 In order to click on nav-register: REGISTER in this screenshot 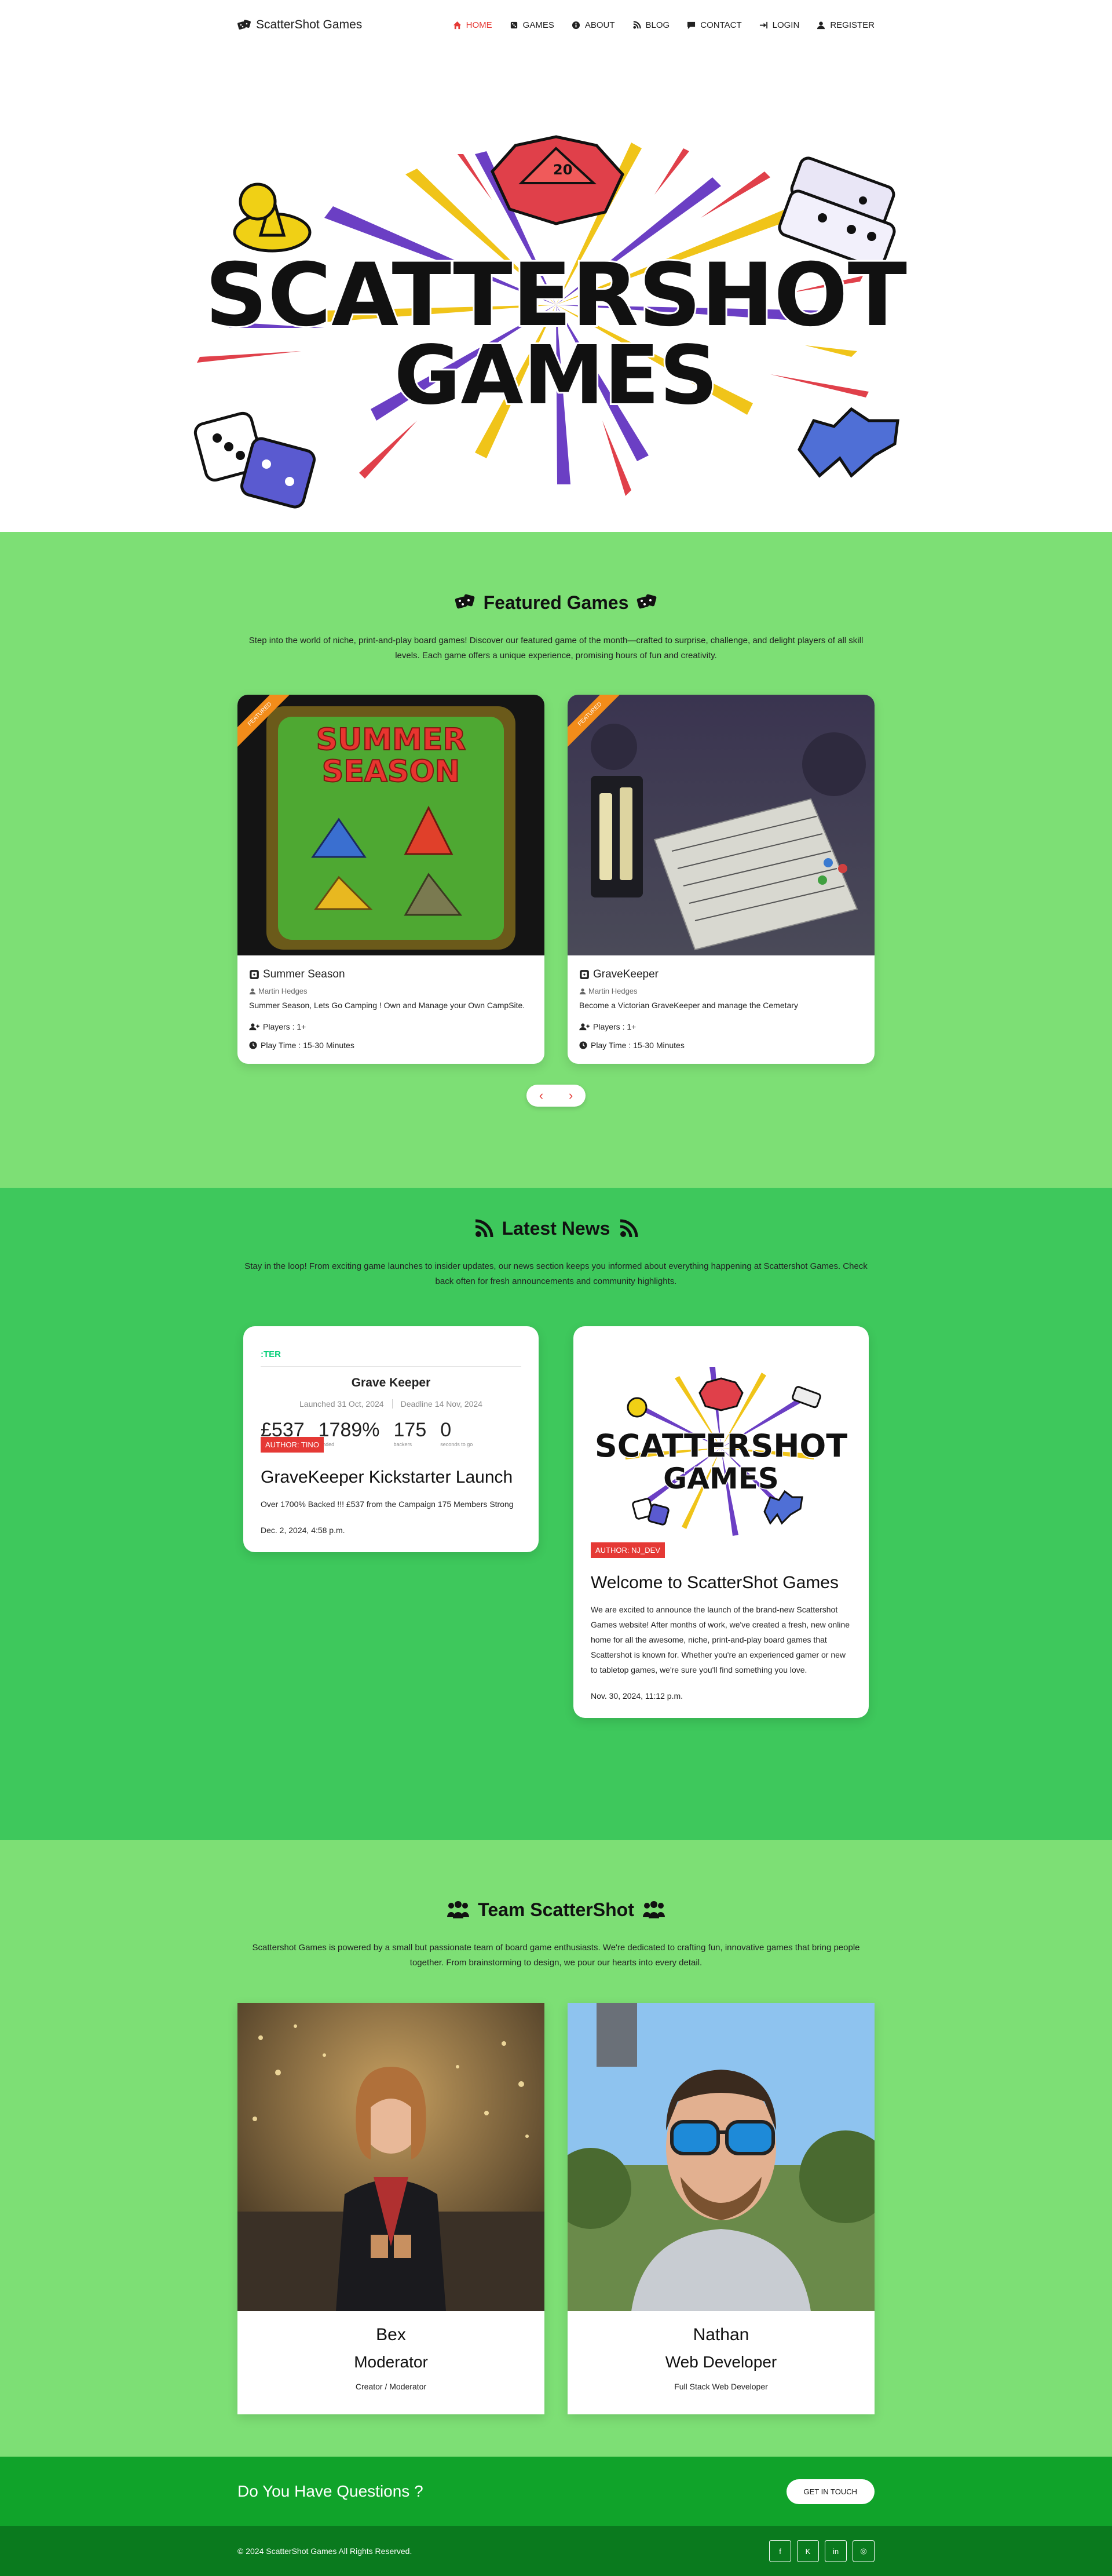, I will do `click(846, 25)`.